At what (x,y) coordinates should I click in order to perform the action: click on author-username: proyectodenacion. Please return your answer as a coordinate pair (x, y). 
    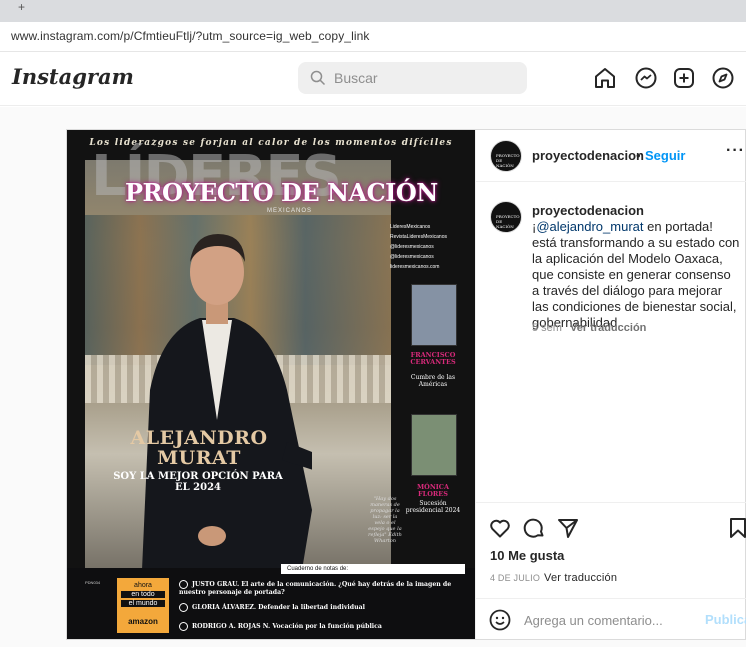
    Looking at the image, I should click on (588, 155).